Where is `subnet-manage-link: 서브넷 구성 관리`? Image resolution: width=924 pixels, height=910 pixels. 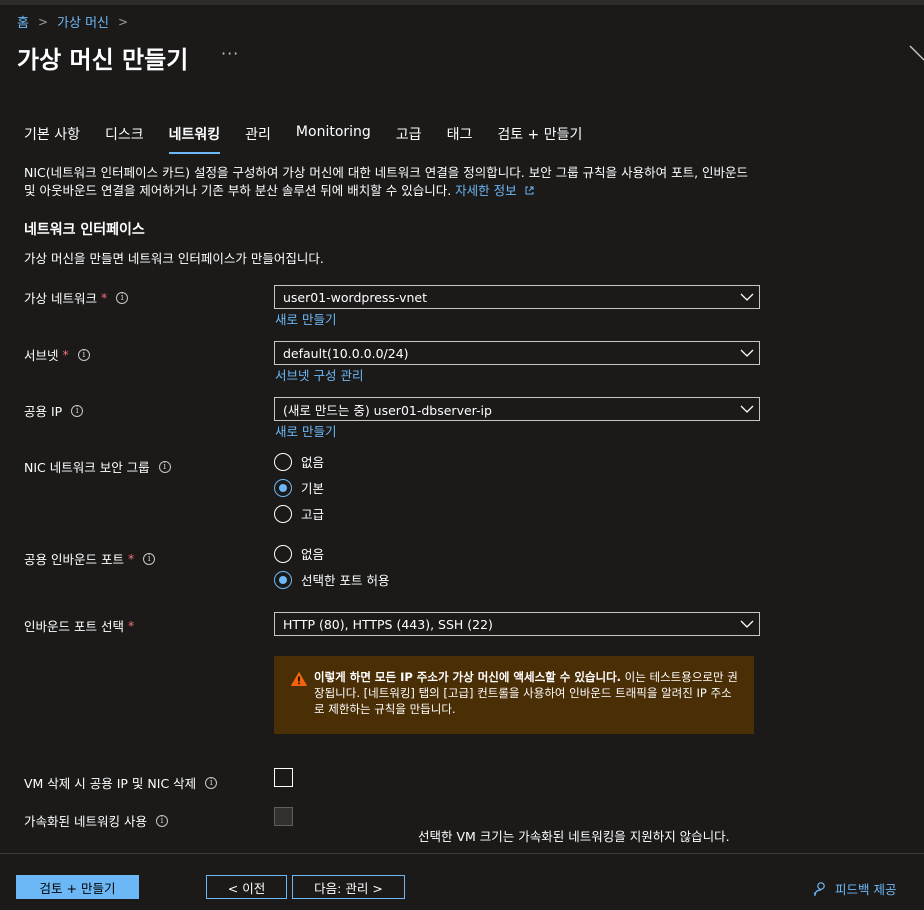
subnet-manage-link: 서브넷 구성 관리 is located at coordinates (319, 374).